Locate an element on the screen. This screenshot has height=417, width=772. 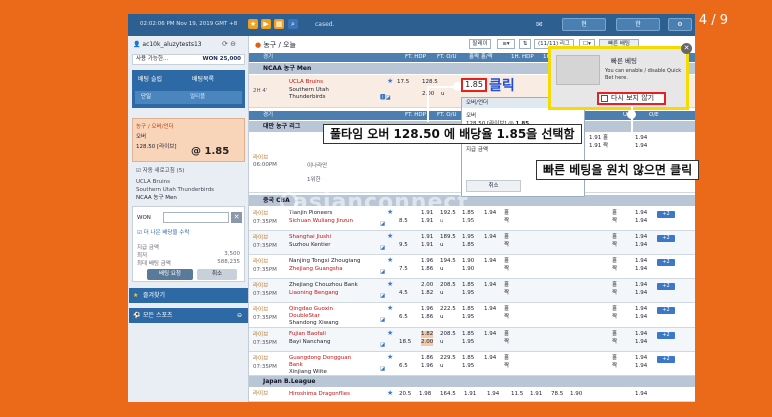
checkbox-icon is located at coordinates (604, 98).